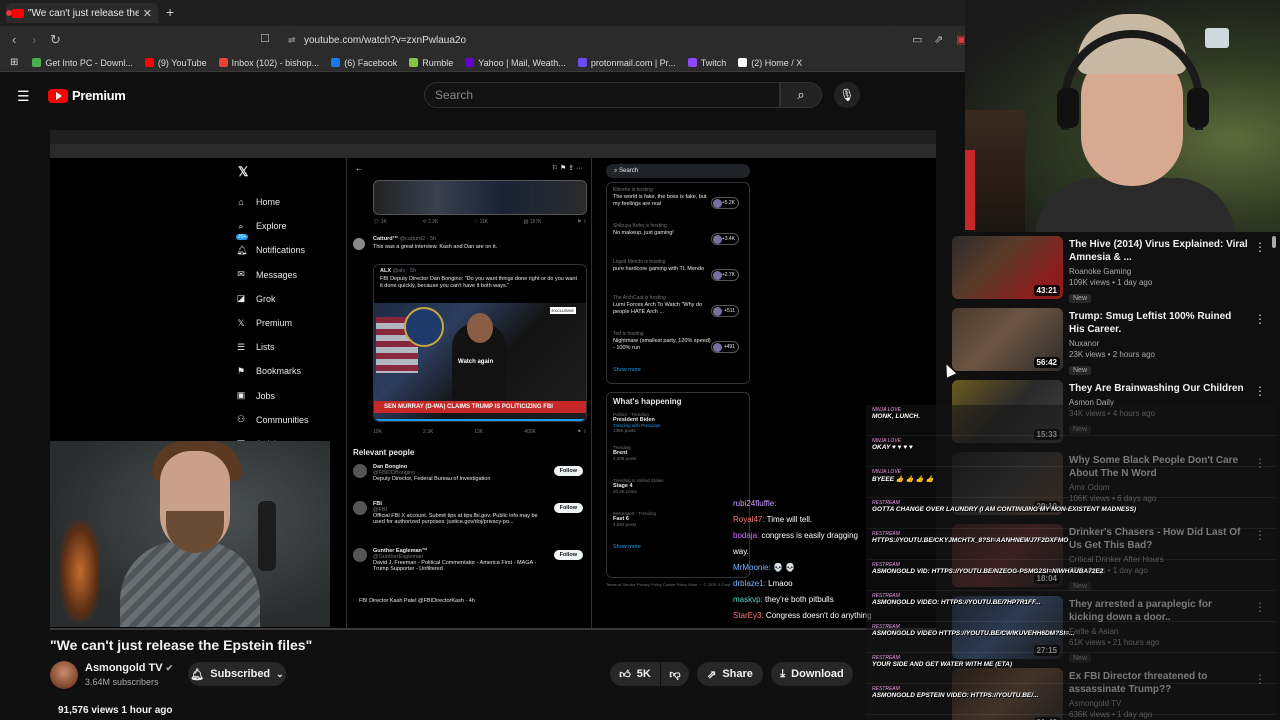 This screenshot has width=1280, height=720. I want to click on dislike-button: 👎︎, so click(675, 674).